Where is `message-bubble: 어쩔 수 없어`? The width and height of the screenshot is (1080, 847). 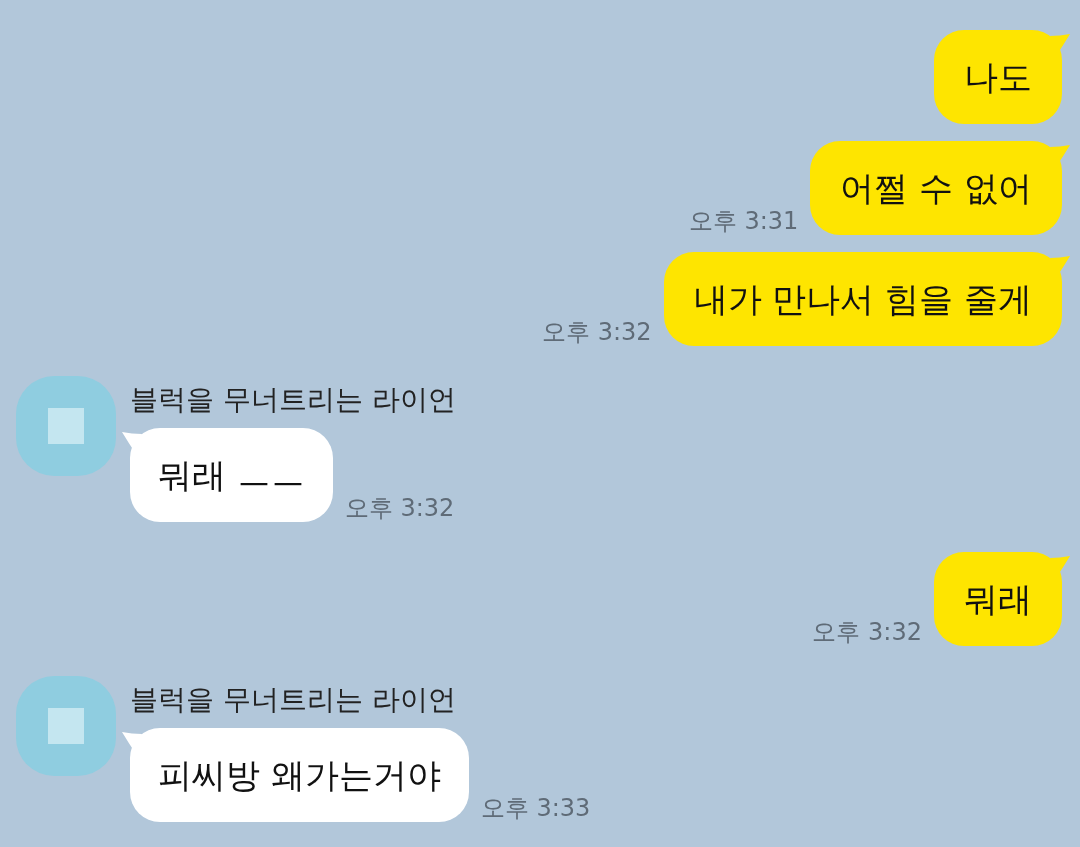 message-bubble: 어쩔 수 없어 is located at coordinates (936, 188).